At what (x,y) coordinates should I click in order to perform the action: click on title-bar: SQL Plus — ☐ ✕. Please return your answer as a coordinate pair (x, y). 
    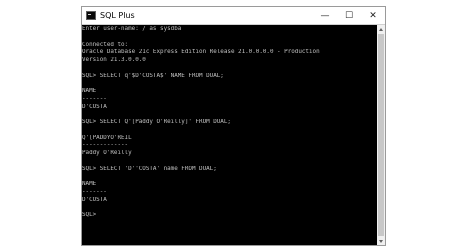
    Looking at the image, I should click on (233, 16).